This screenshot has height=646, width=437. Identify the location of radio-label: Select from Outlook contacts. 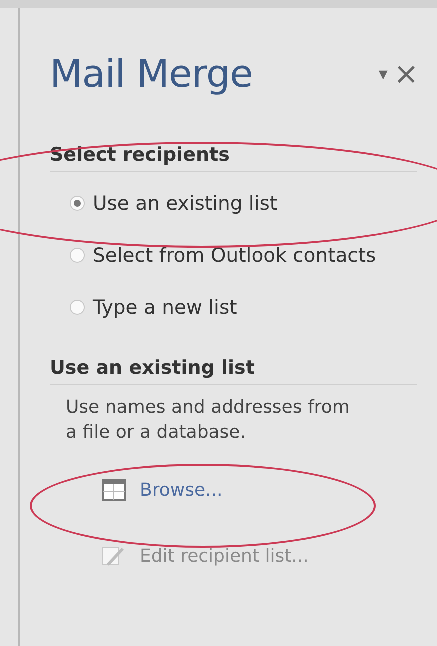
(234, 255).